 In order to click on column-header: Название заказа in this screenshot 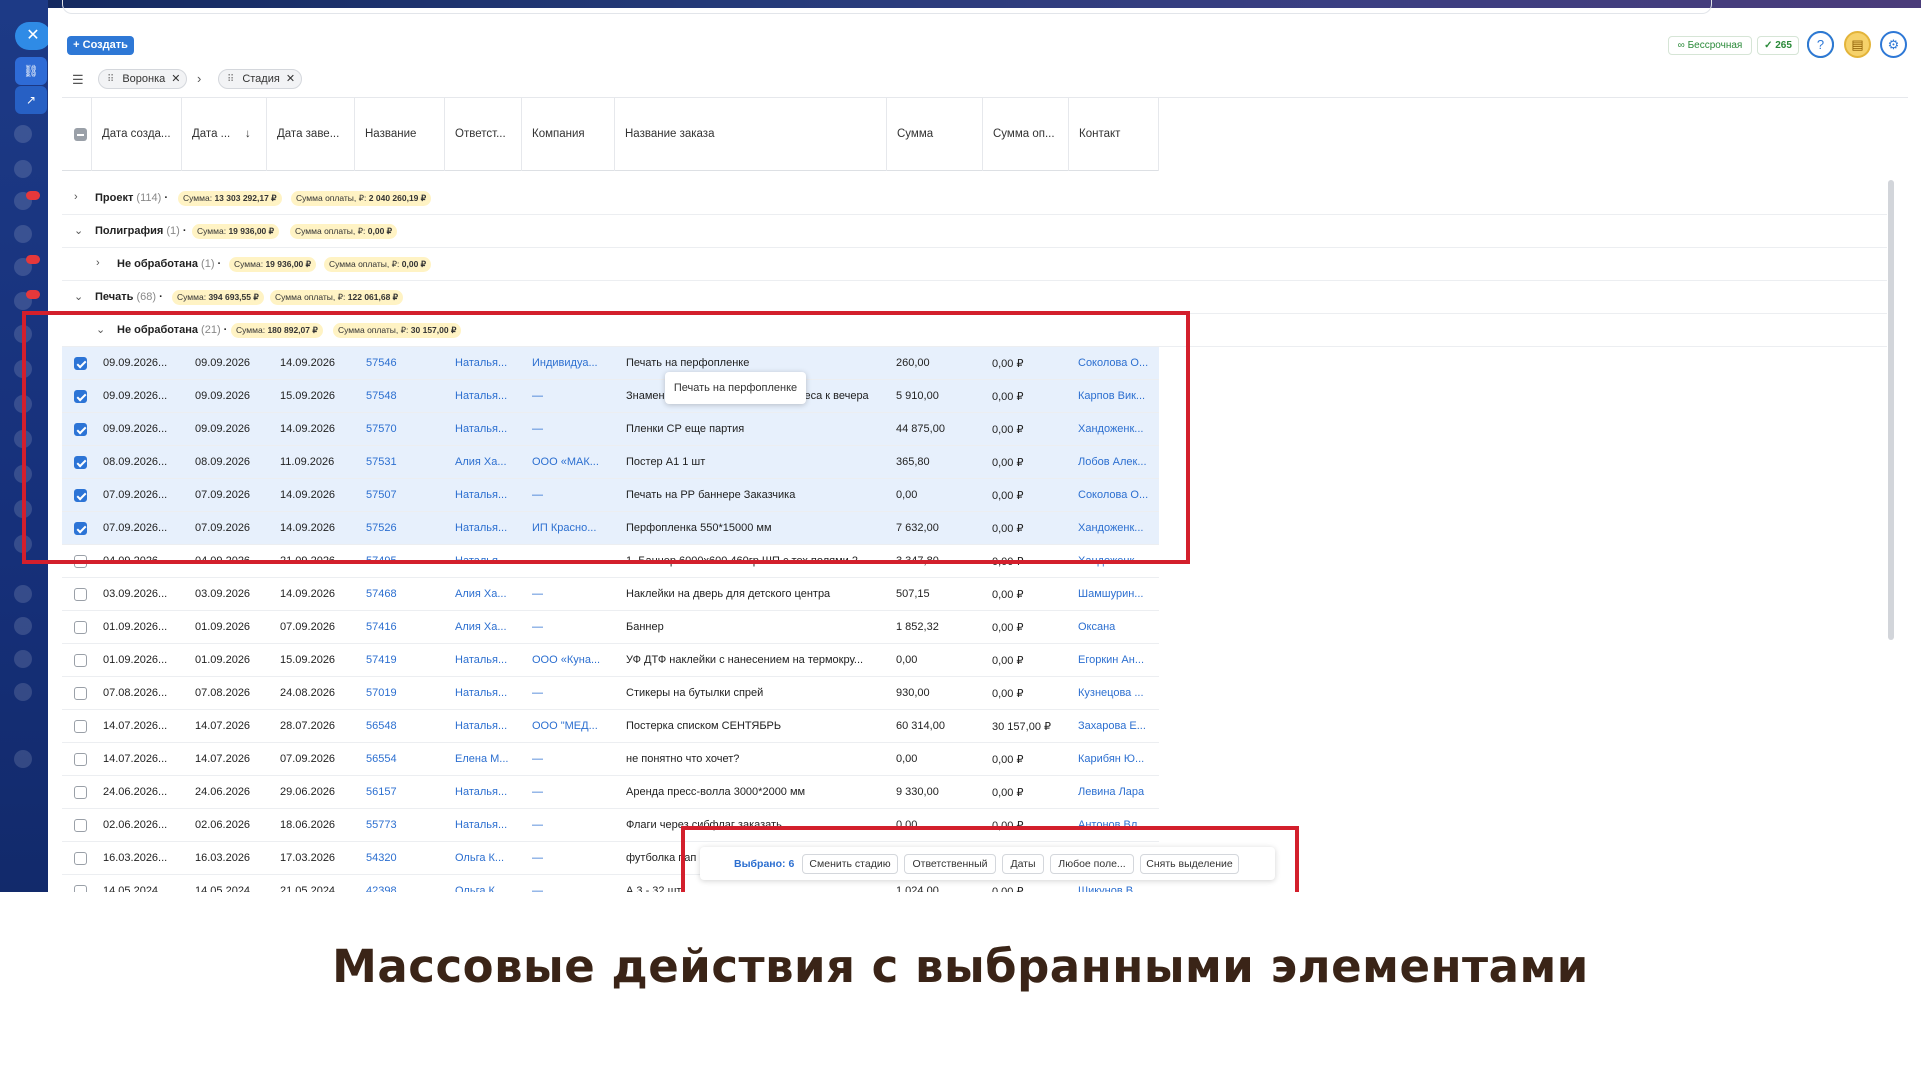, I will do `click(751, 134)`.